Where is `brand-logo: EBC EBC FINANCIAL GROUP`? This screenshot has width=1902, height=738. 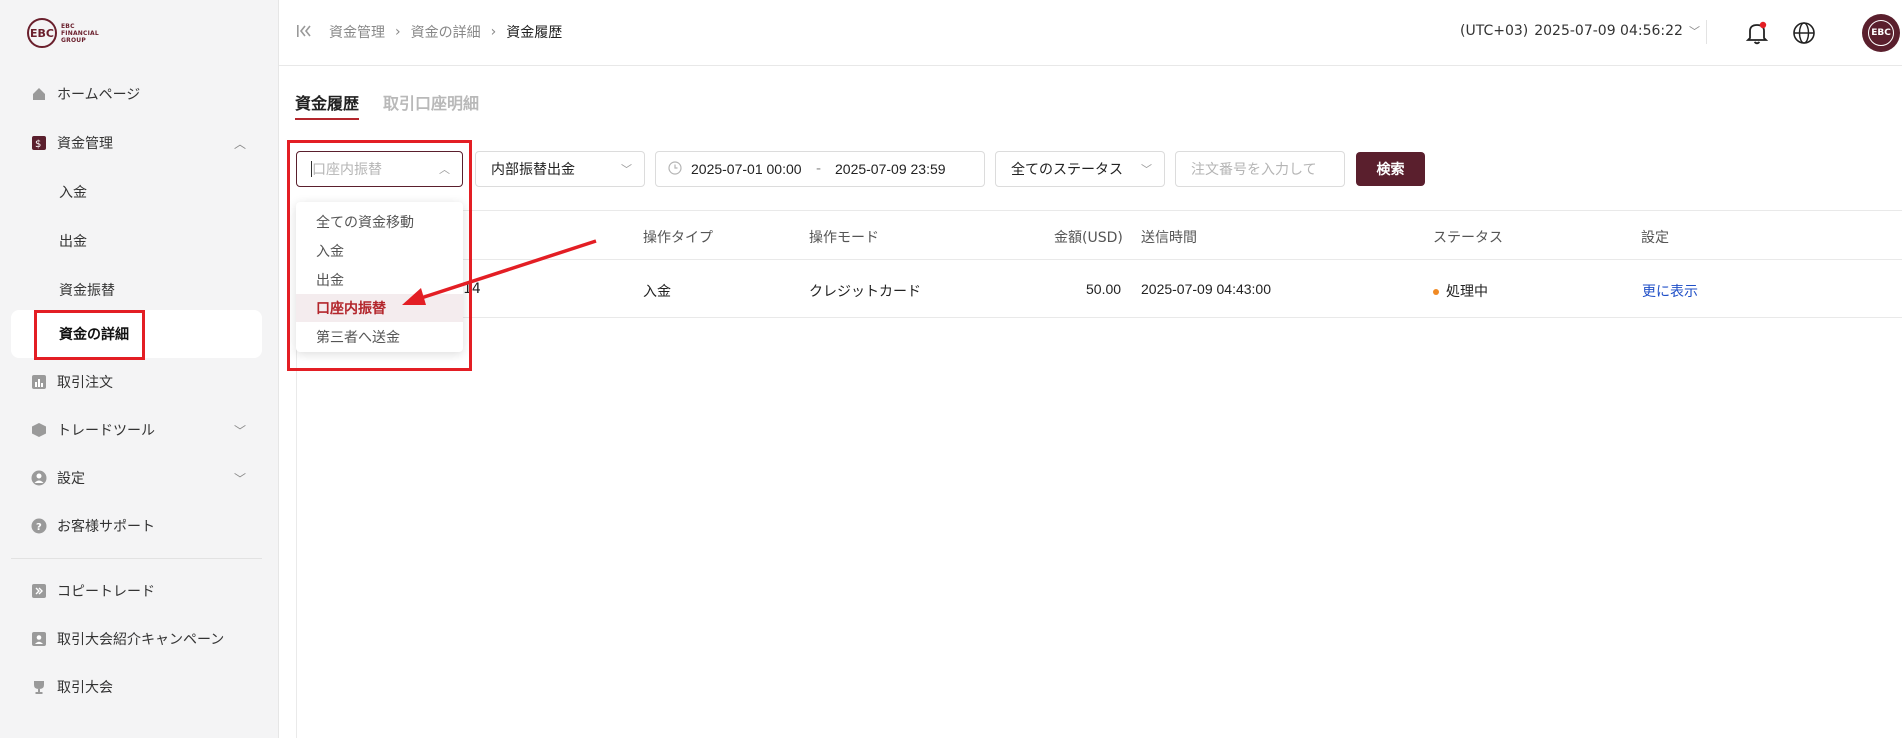 brand-logo: EBC EBC FINANCIAL GROUP is located at coordinates (64, 33).